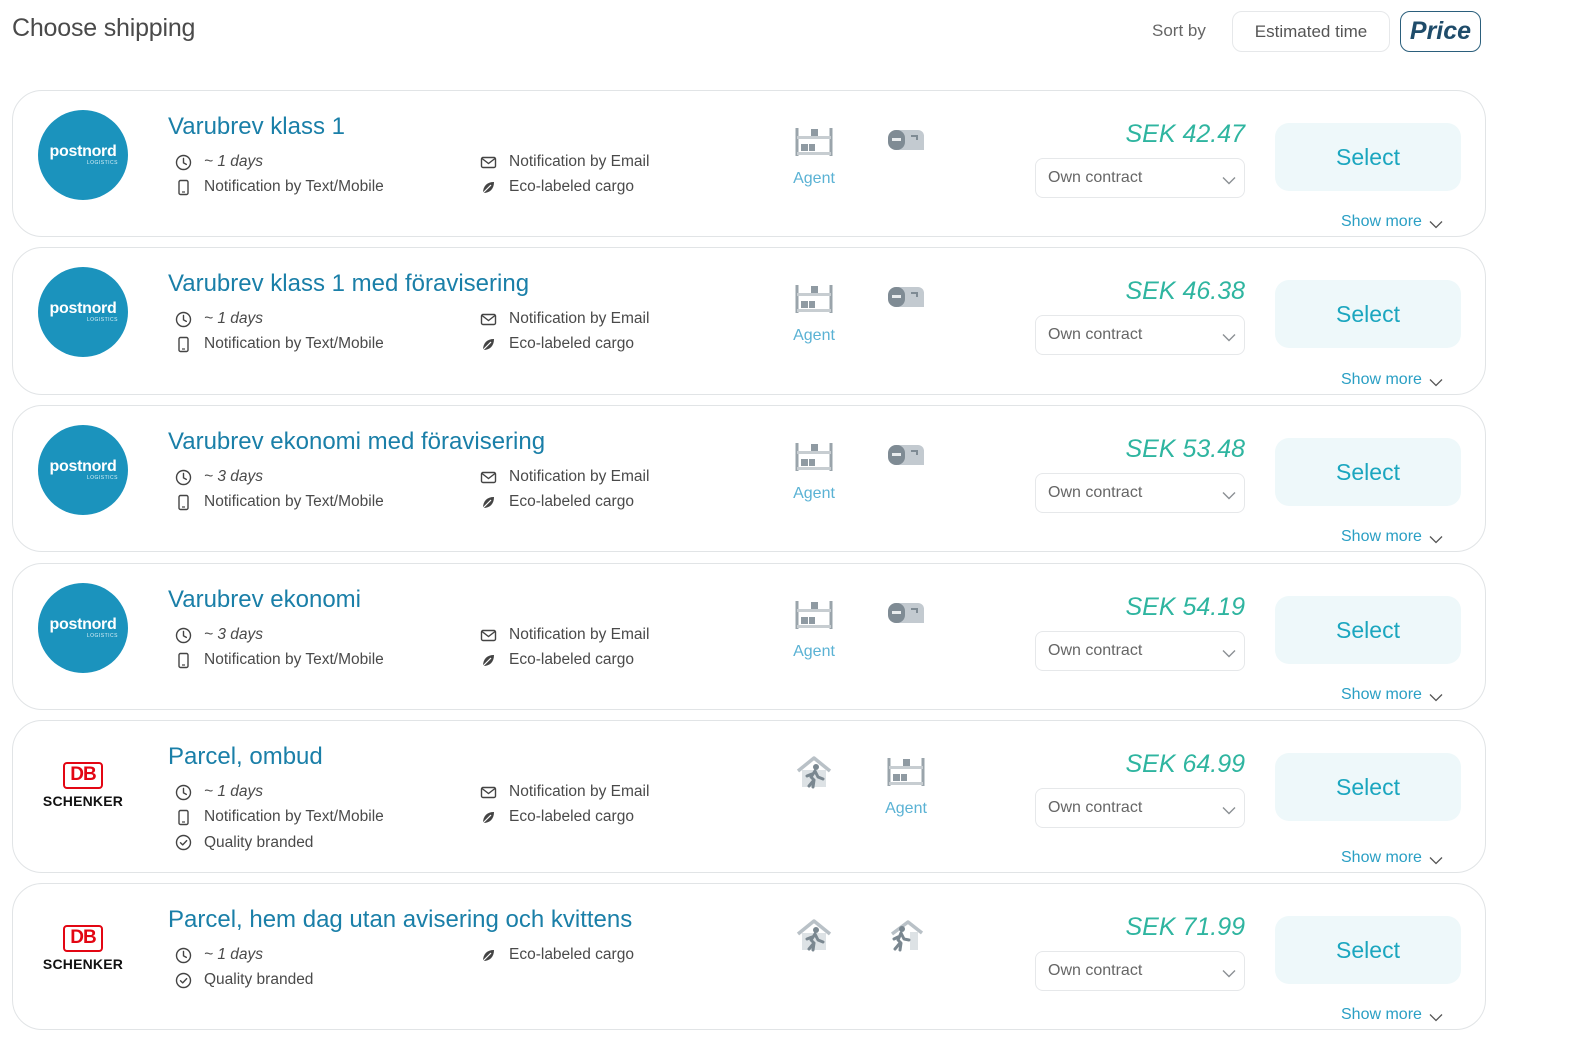  I want to click on price: SEK 46.38, so click(1185, 291).